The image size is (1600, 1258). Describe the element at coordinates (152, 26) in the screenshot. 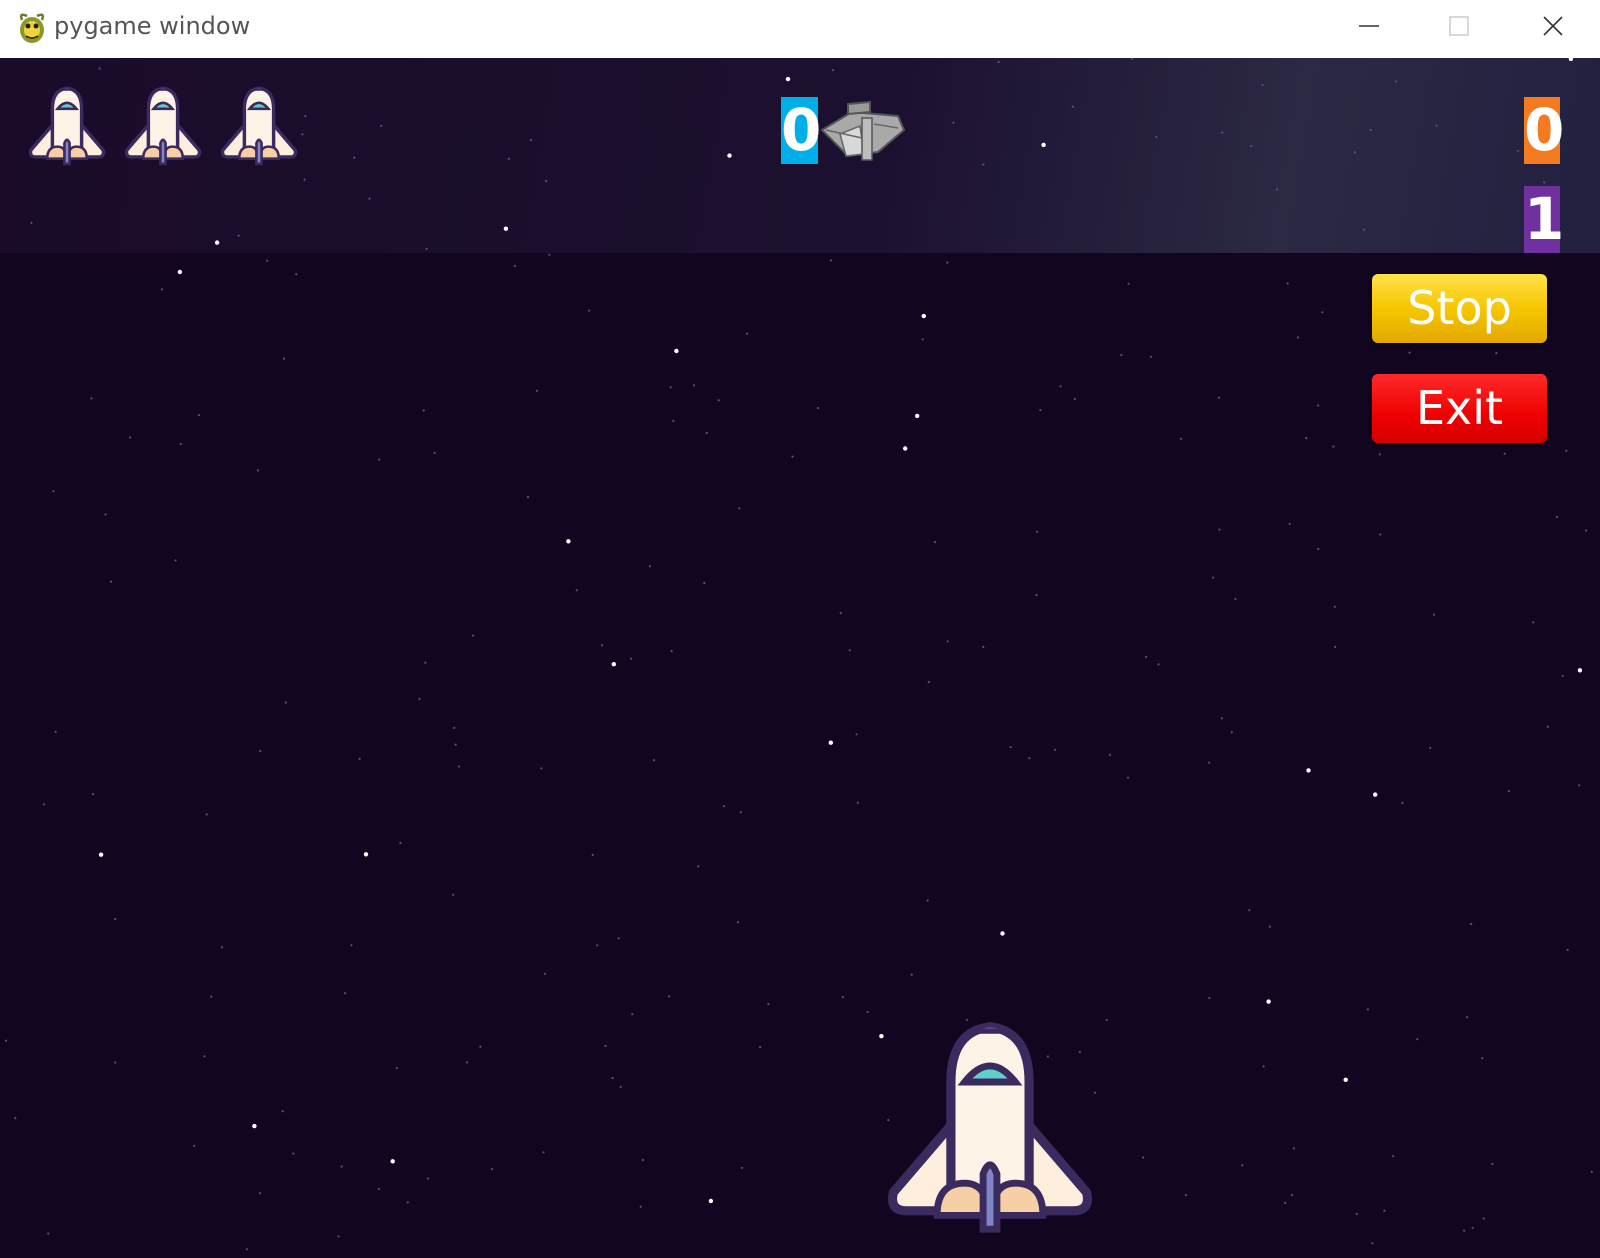

I see `window-title: pygame window` at that location.